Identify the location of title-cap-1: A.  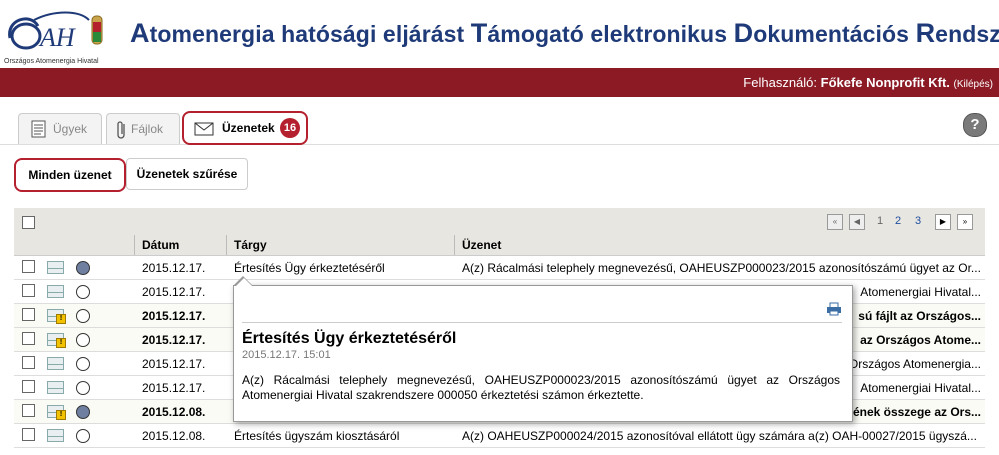
(140, 33).